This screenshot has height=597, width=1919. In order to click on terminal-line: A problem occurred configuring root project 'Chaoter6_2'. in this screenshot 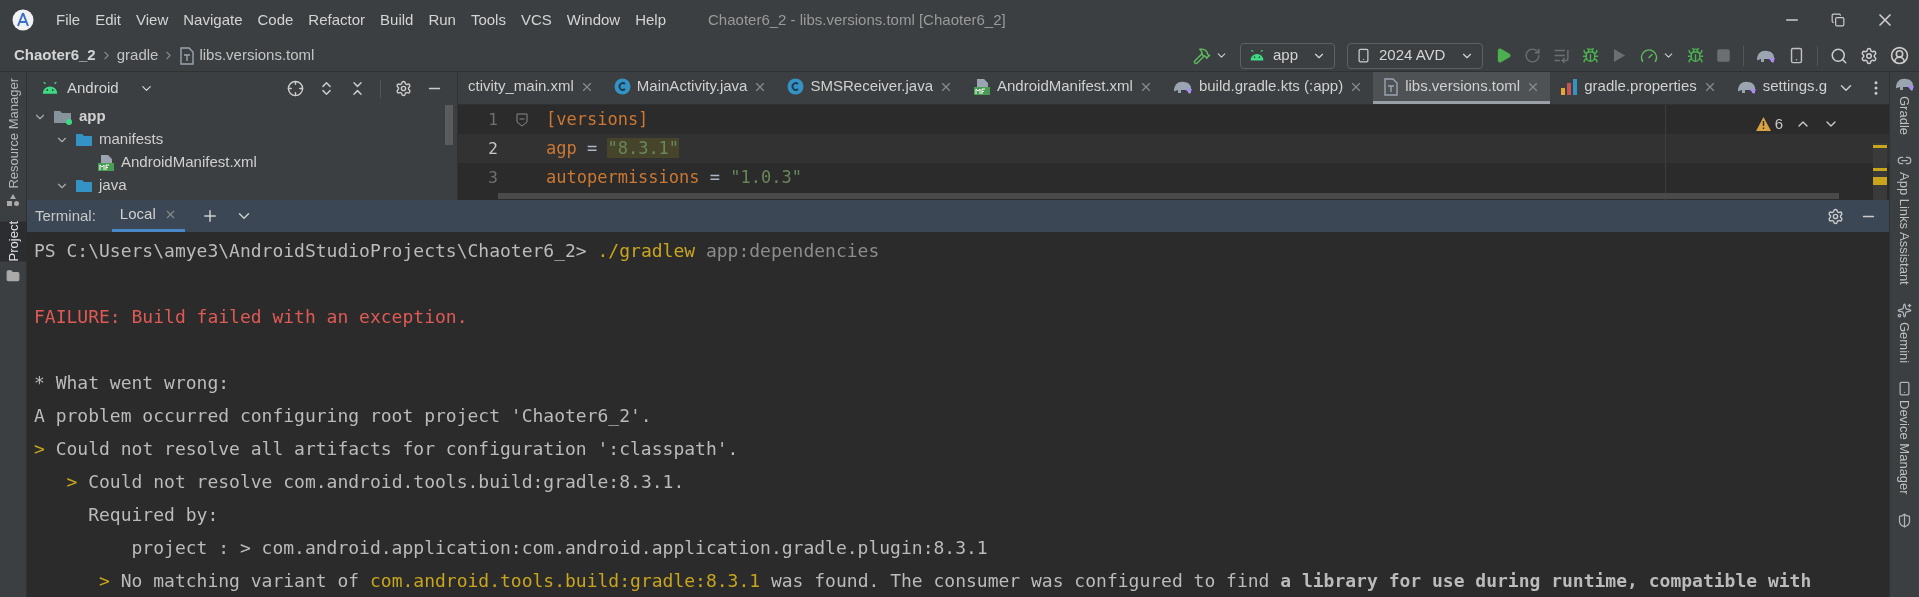, I will do `click(343, 416)`.